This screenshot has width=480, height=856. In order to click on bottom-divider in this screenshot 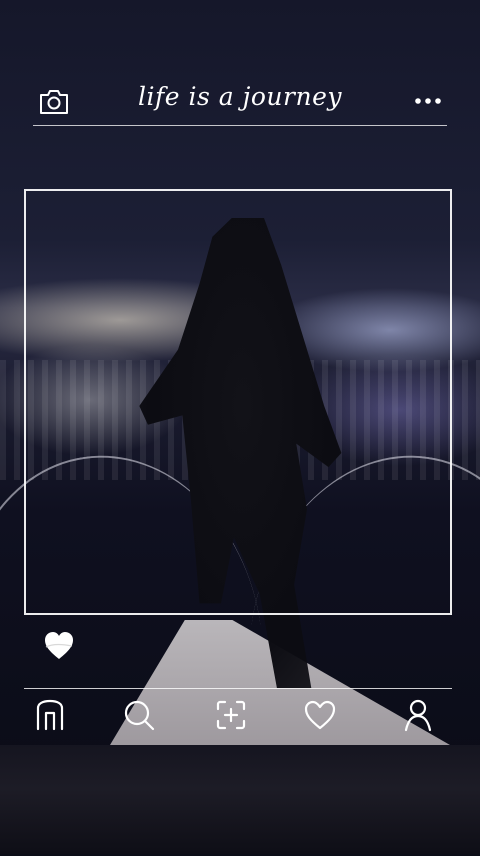, I will do `click(238, 688)`.